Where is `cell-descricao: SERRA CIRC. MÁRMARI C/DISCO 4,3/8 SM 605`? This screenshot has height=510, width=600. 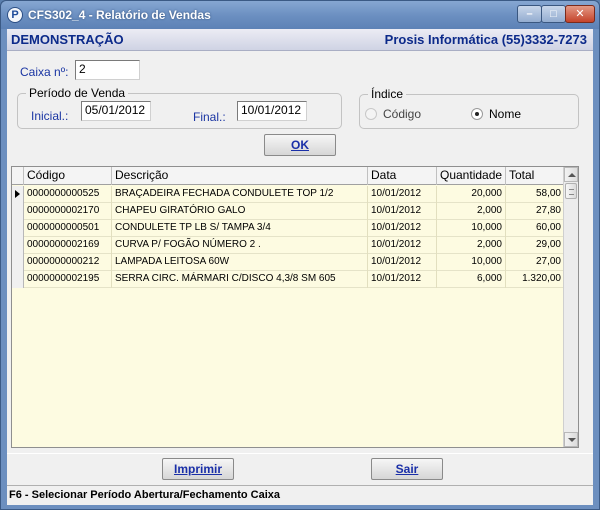
cell-descricao: SERRA CIRC. MÁRMARI C/DISCO 4,3/8 SM 605 is located at coordinates (240, 279).